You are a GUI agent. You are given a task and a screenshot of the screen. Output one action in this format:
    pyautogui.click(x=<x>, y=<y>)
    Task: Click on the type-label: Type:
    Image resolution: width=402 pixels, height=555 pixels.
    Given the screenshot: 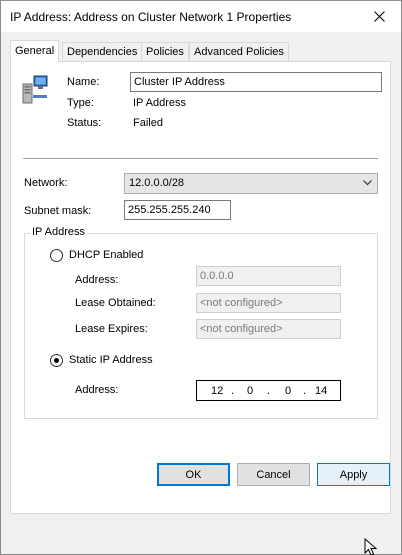 What is the action you would take?
    pyautogui.click(x=80, y=103)
    